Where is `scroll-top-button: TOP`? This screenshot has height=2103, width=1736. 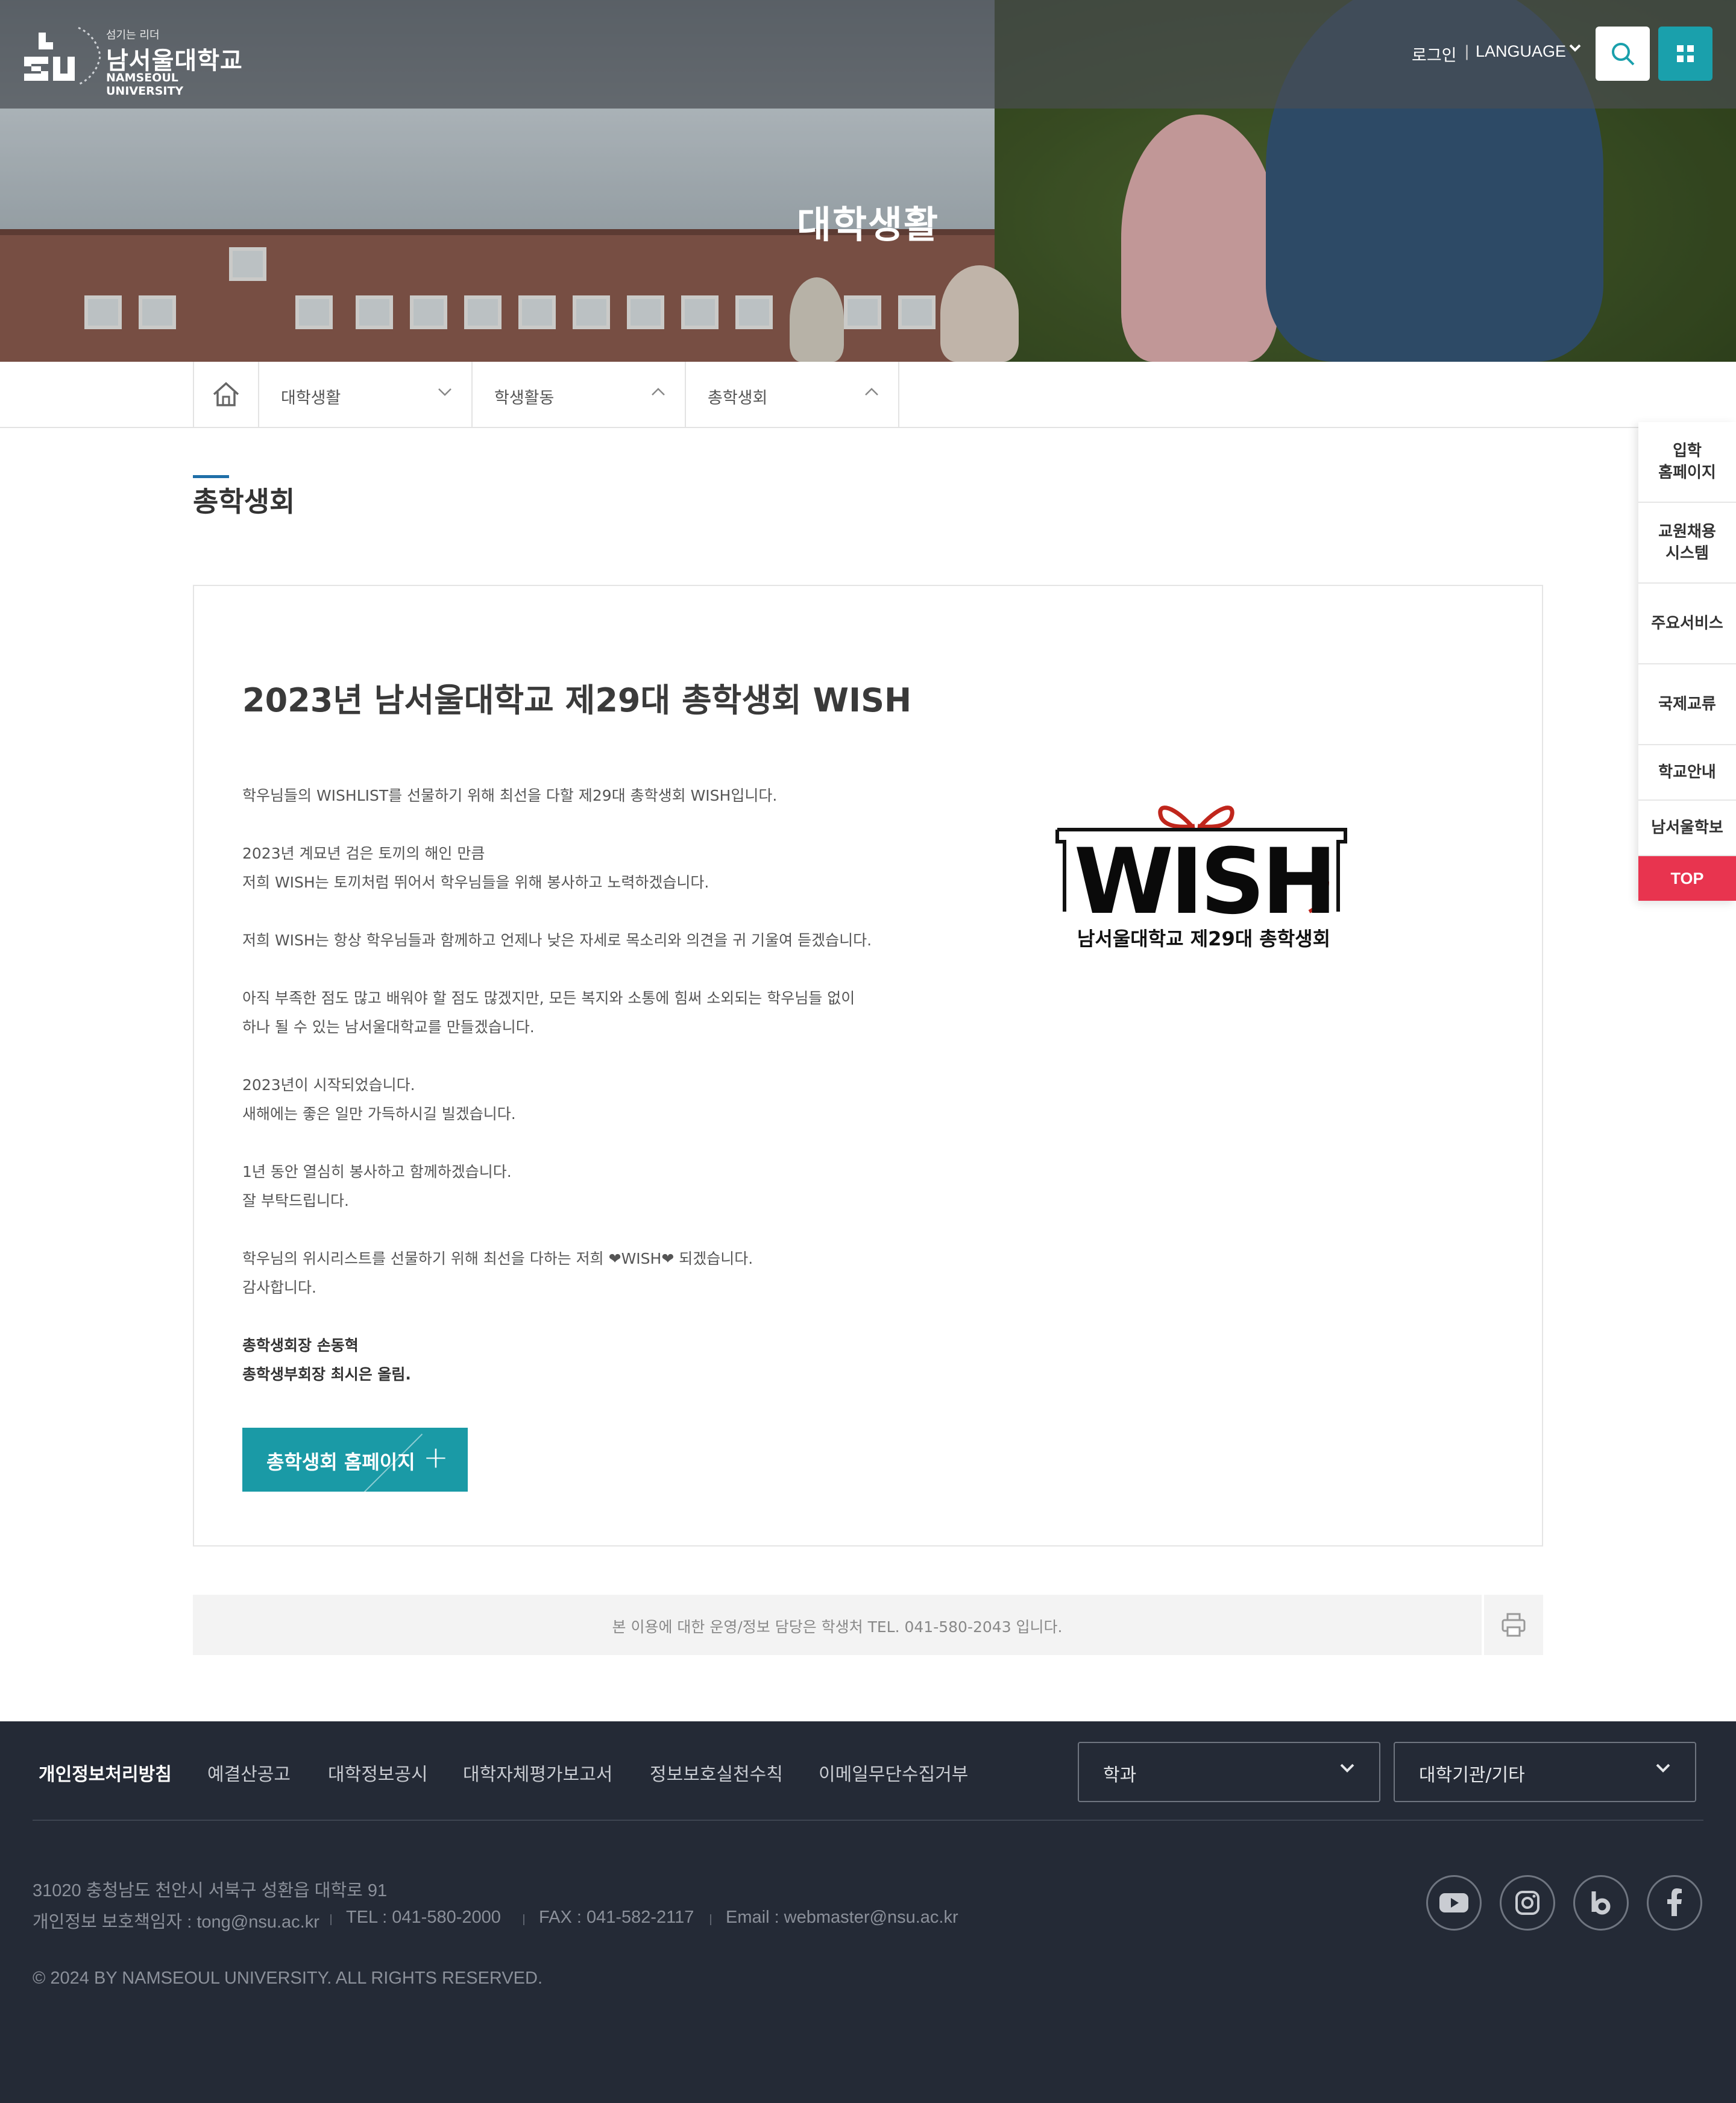 scroll-top-button: TOP is located at coordinates (1687, 878).